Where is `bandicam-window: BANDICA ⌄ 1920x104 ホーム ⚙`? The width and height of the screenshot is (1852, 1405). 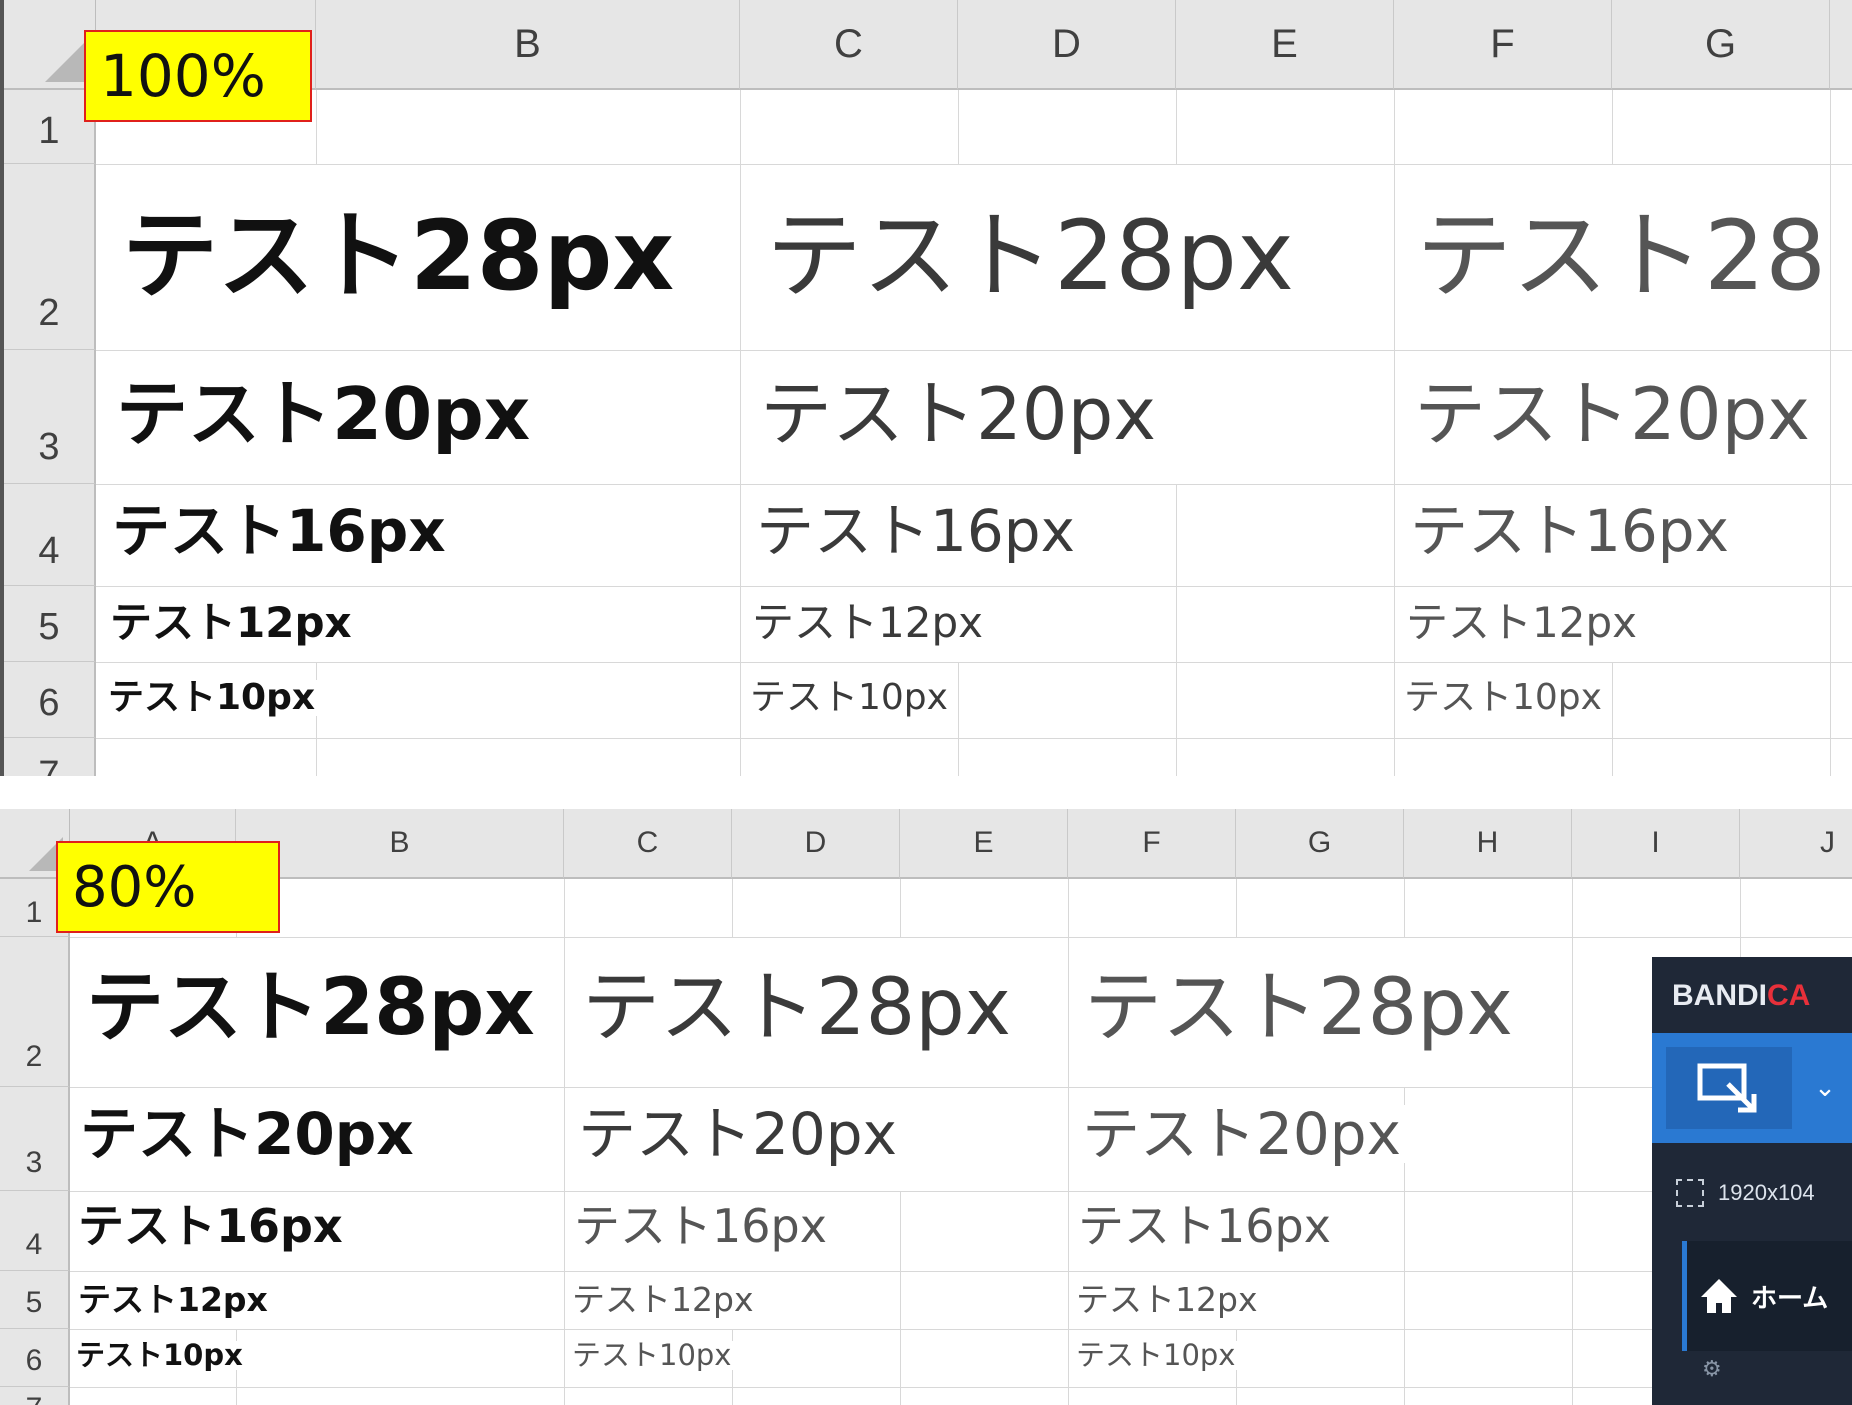
bandicam-window: BANDICA ⌄ 1920x104 ホーム ⚙ is located at coordinates (1752, 1181).